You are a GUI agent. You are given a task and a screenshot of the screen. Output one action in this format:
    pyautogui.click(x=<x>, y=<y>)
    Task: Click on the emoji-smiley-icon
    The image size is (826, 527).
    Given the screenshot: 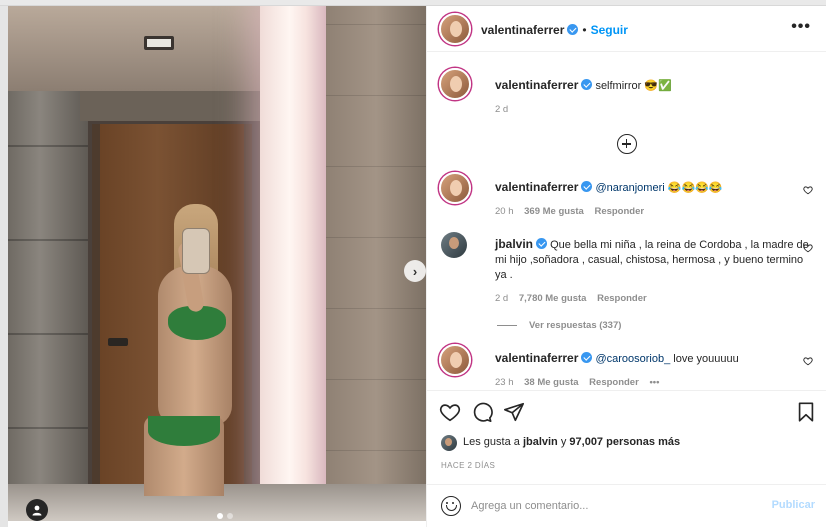 What is the action you would take?
    pyautogui.click(x=451, y=506)
    